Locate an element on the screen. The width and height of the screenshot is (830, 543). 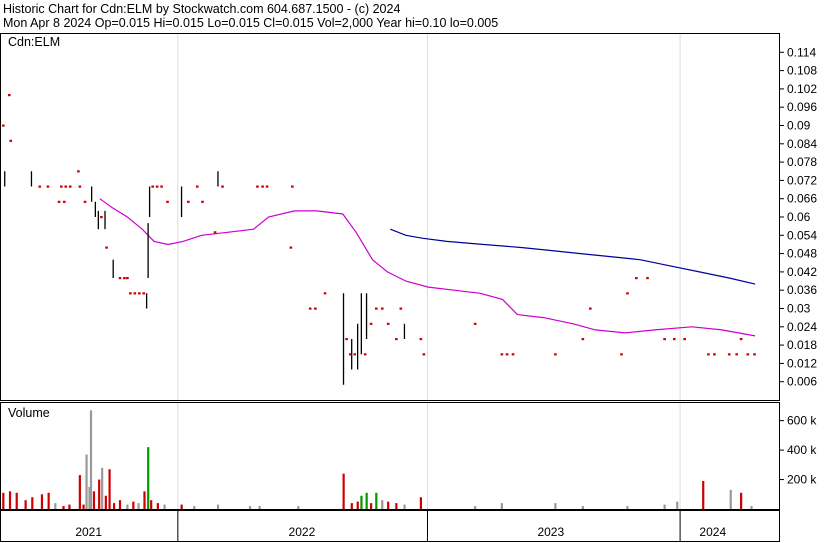
price-tick-label: 0.084 is located at coordinates (802, 144).